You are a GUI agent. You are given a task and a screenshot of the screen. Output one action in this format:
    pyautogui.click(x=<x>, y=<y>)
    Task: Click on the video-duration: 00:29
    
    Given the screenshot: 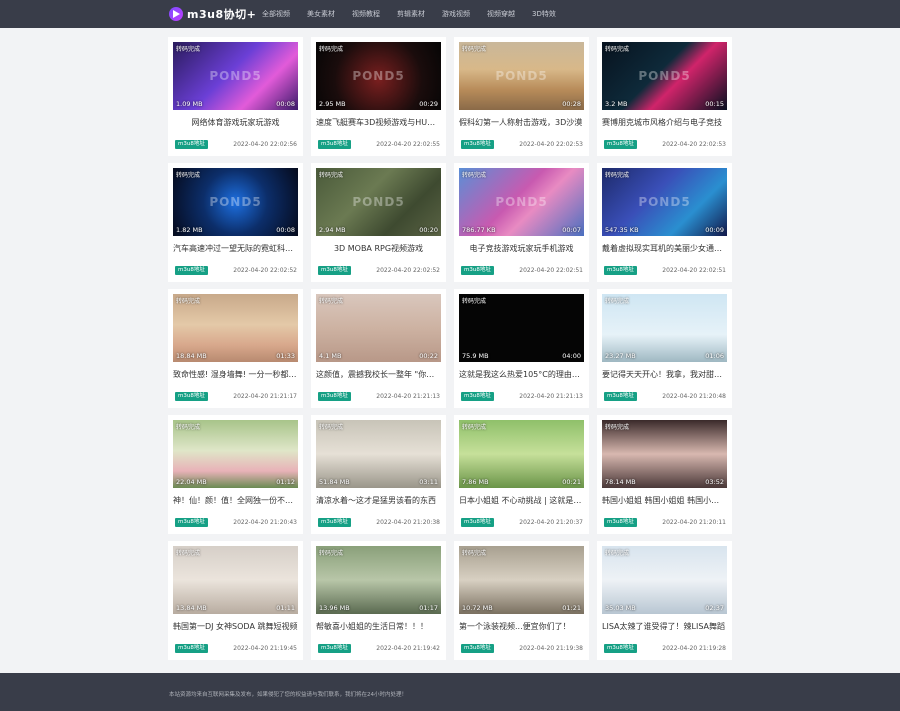 What is the action you would take?
    pyautogui.click(x=428, y=104)
    